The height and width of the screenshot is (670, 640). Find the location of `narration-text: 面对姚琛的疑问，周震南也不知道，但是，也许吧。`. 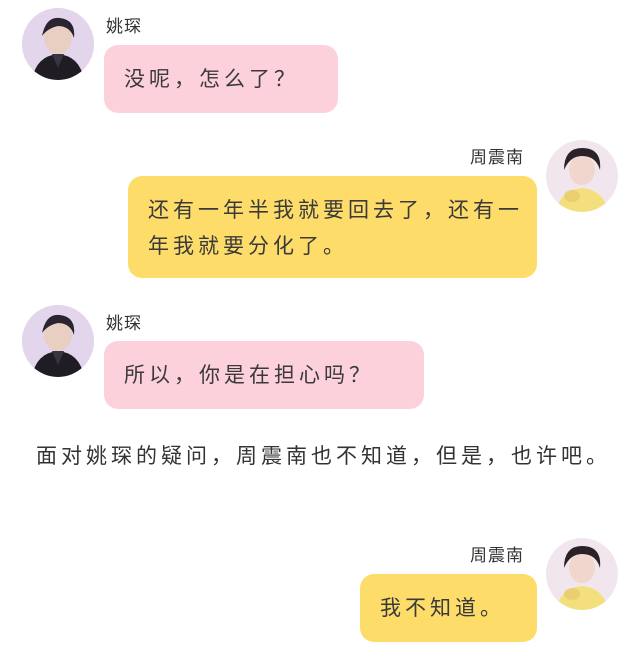

narration-text: 面对姚琛的疑问，周震南也不知道，但是，也许吧。 is located at coordinates (323, 456).